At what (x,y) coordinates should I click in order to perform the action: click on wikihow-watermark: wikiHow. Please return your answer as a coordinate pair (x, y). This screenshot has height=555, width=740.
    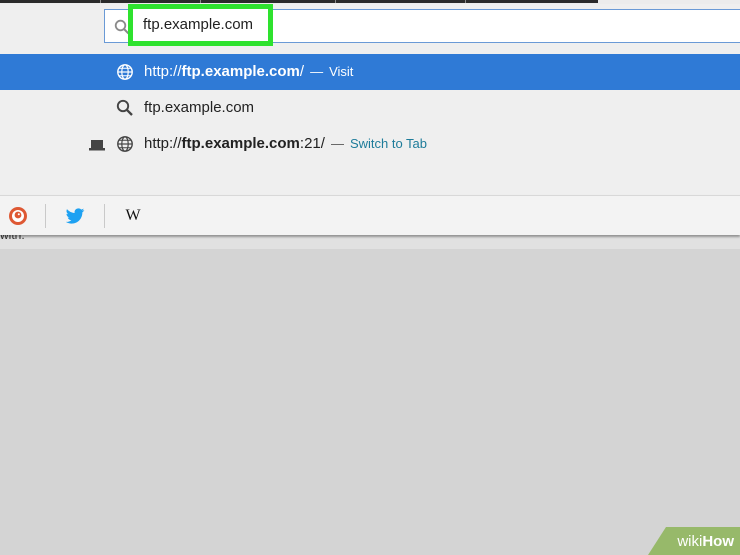
    Looking at the image, I should click on (694, 541).